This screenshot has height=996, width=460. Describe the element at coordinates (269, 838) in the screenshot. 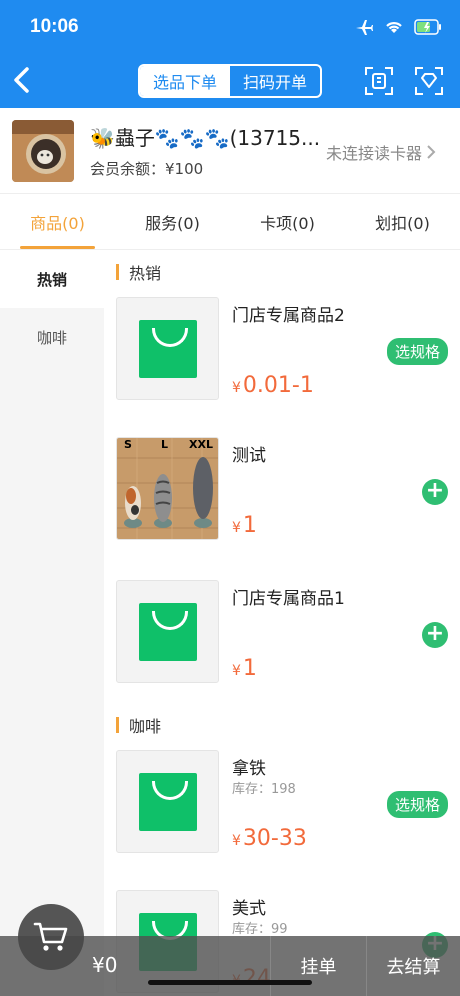

I see `product-price: ¥30-33` at that location.